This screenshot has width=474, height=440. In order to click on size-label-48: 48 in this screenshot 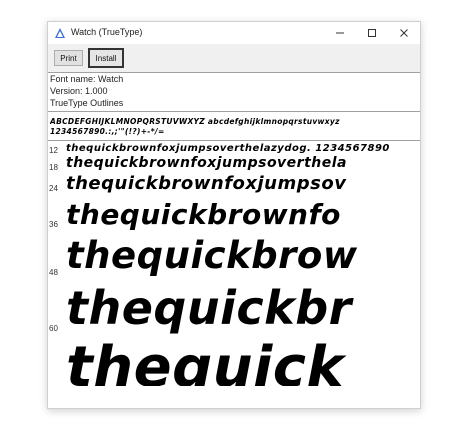, I will do `click(53, 272)`.